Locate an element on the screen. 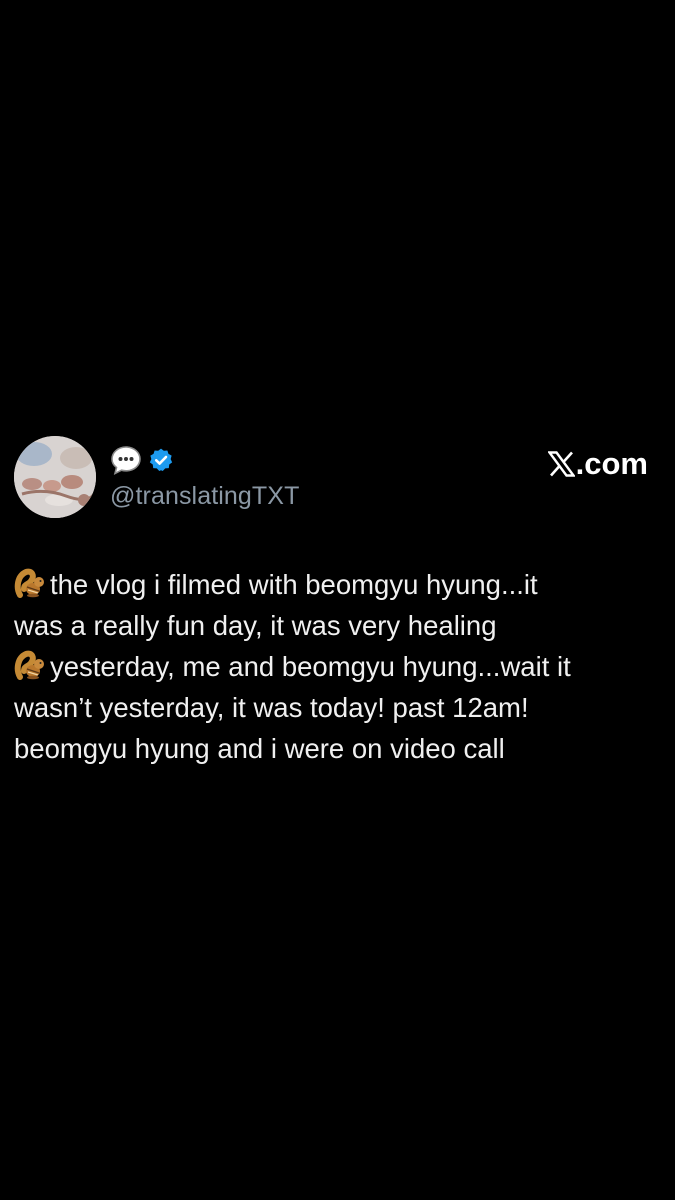  x-brand-link: .com is located at coordinates (597, 464).